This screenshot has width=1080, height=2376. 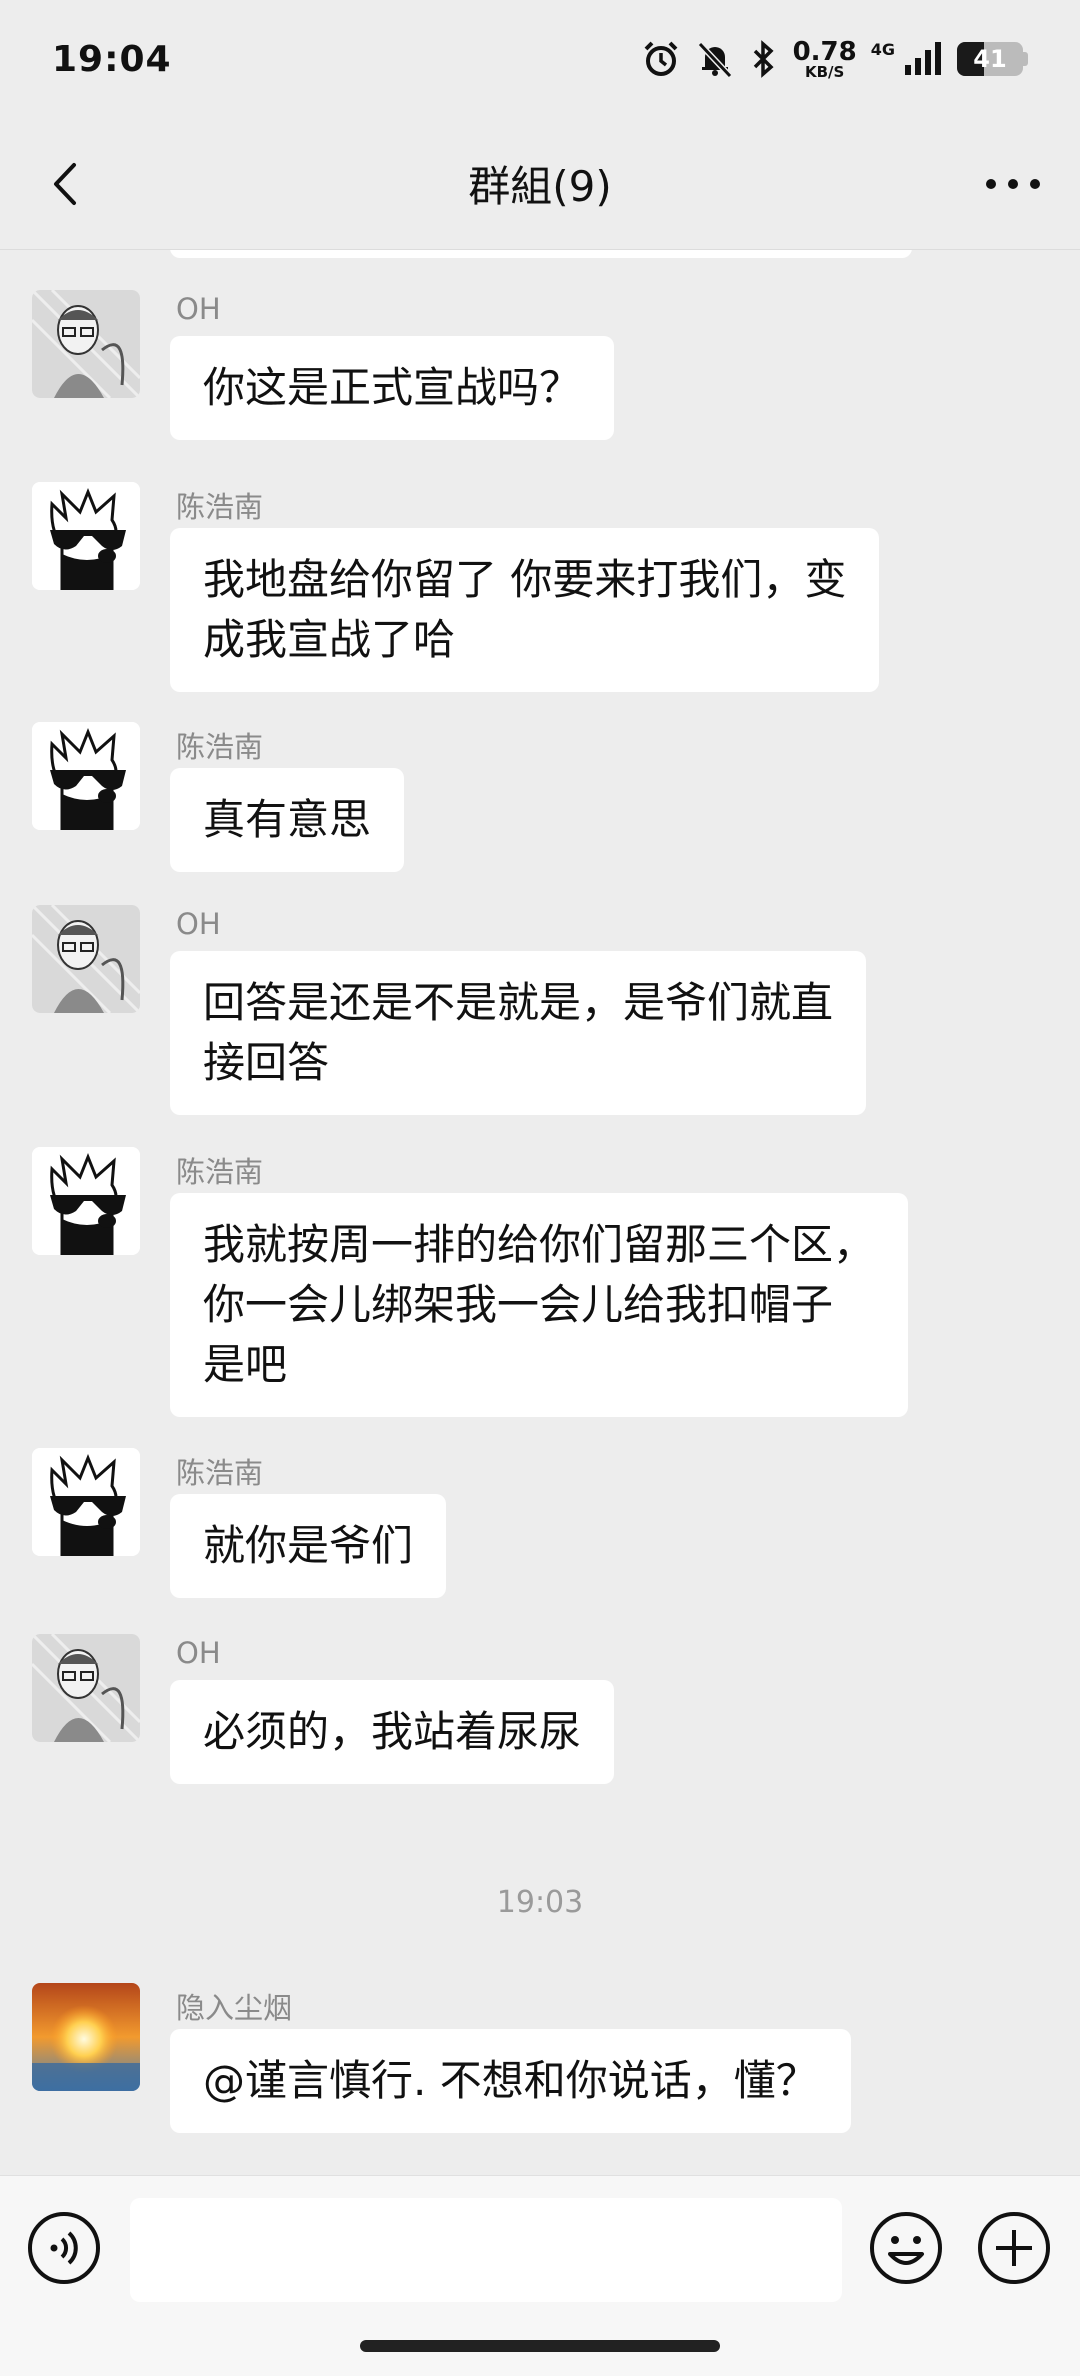 What do you see at coordinates (112, 59) in the screenshot?
I see `status-time: 19:04` at bounding box center [112, 59].